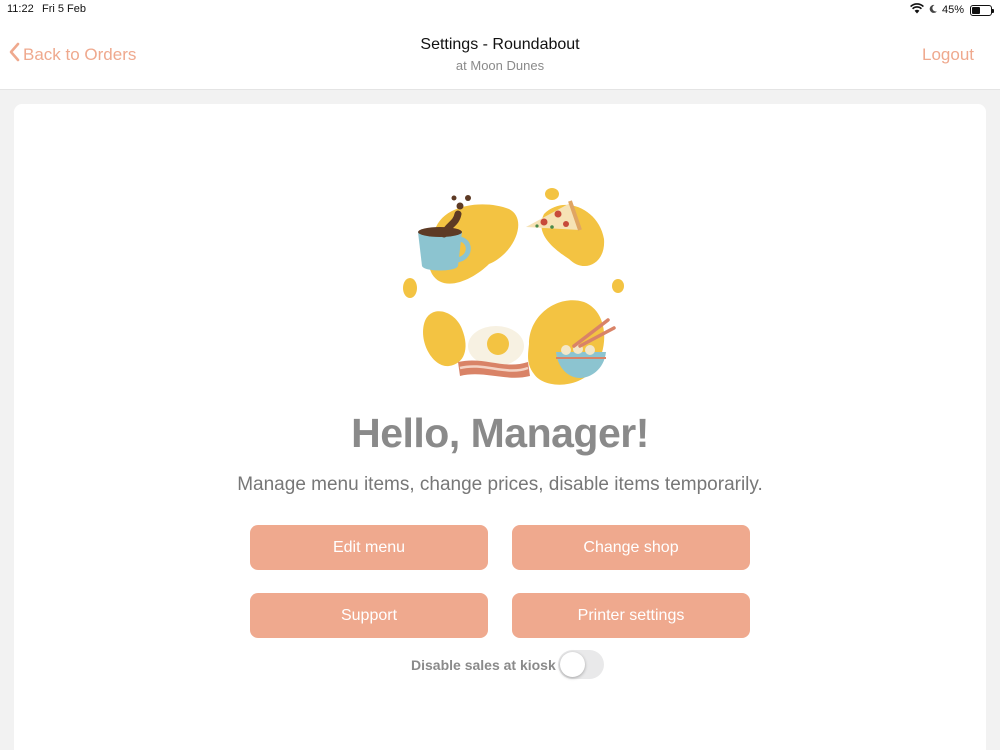 This screenshot has height=750, width=1000. I want to click on battery-icon, so click(982, 10).